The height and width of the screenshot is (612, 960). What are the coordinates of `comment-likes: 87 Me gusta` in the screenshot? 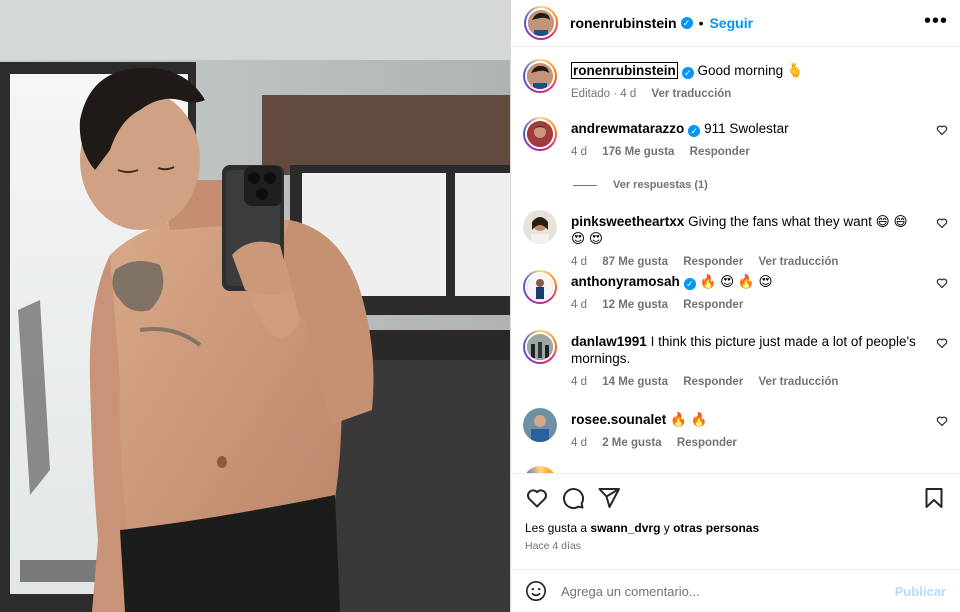 It's located at (635, 262).